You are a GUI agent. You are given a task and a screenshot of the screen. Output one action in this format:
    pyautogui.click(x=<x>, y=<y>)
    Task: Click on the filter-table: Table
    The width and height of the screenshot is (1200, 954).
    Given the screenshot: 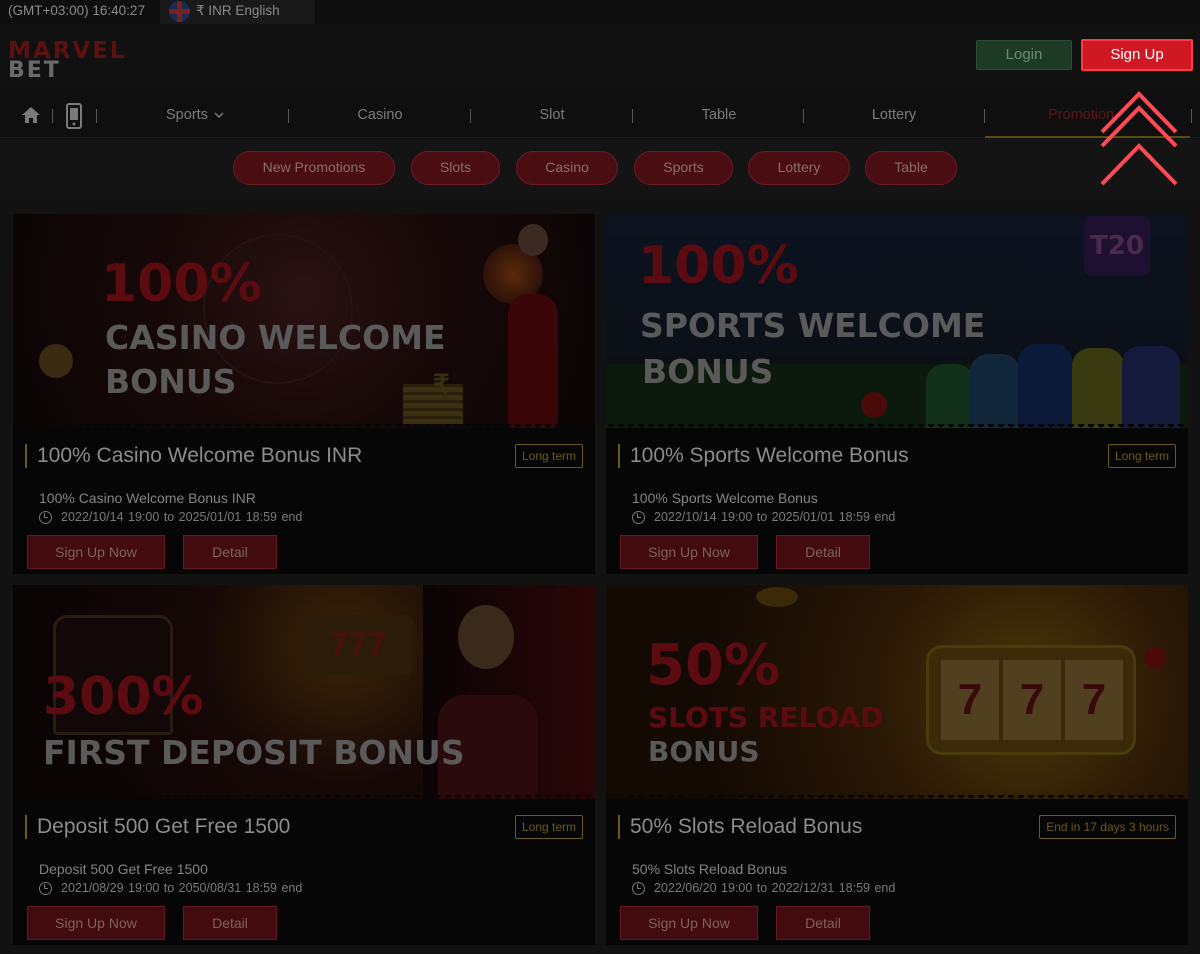 What is the action you would take?
    pyautogui.click(x=911, y=168)
    